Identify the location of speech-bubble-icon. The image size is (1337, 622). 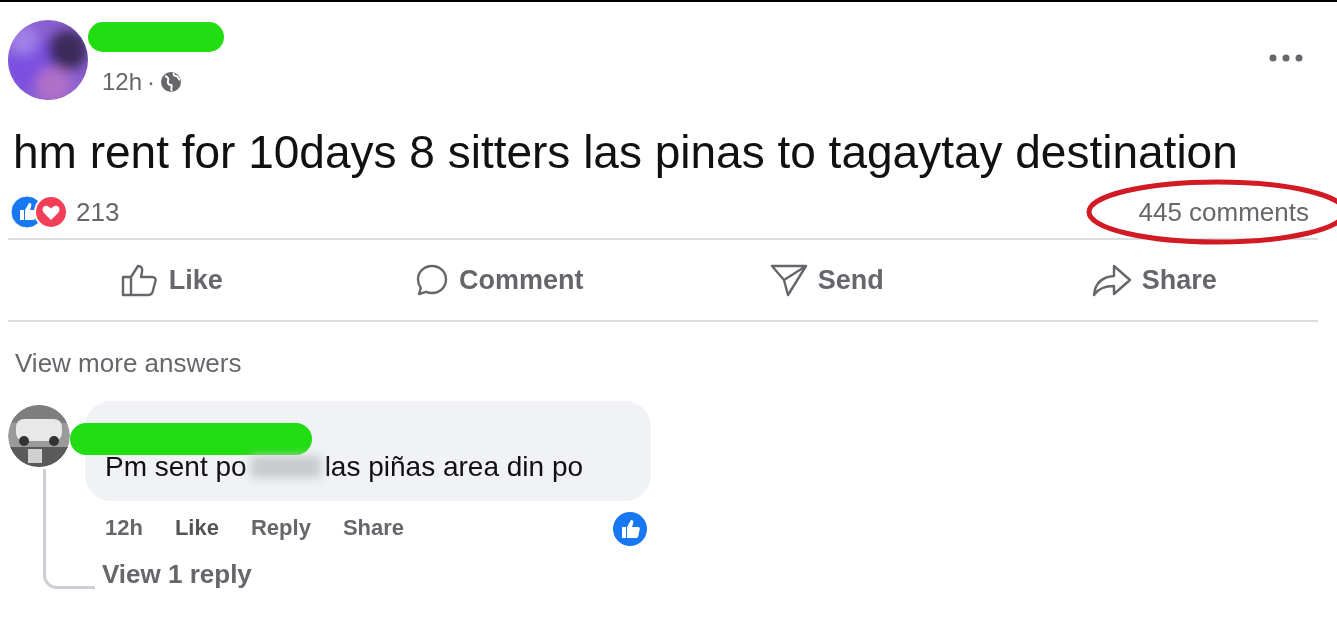
(432, 280).